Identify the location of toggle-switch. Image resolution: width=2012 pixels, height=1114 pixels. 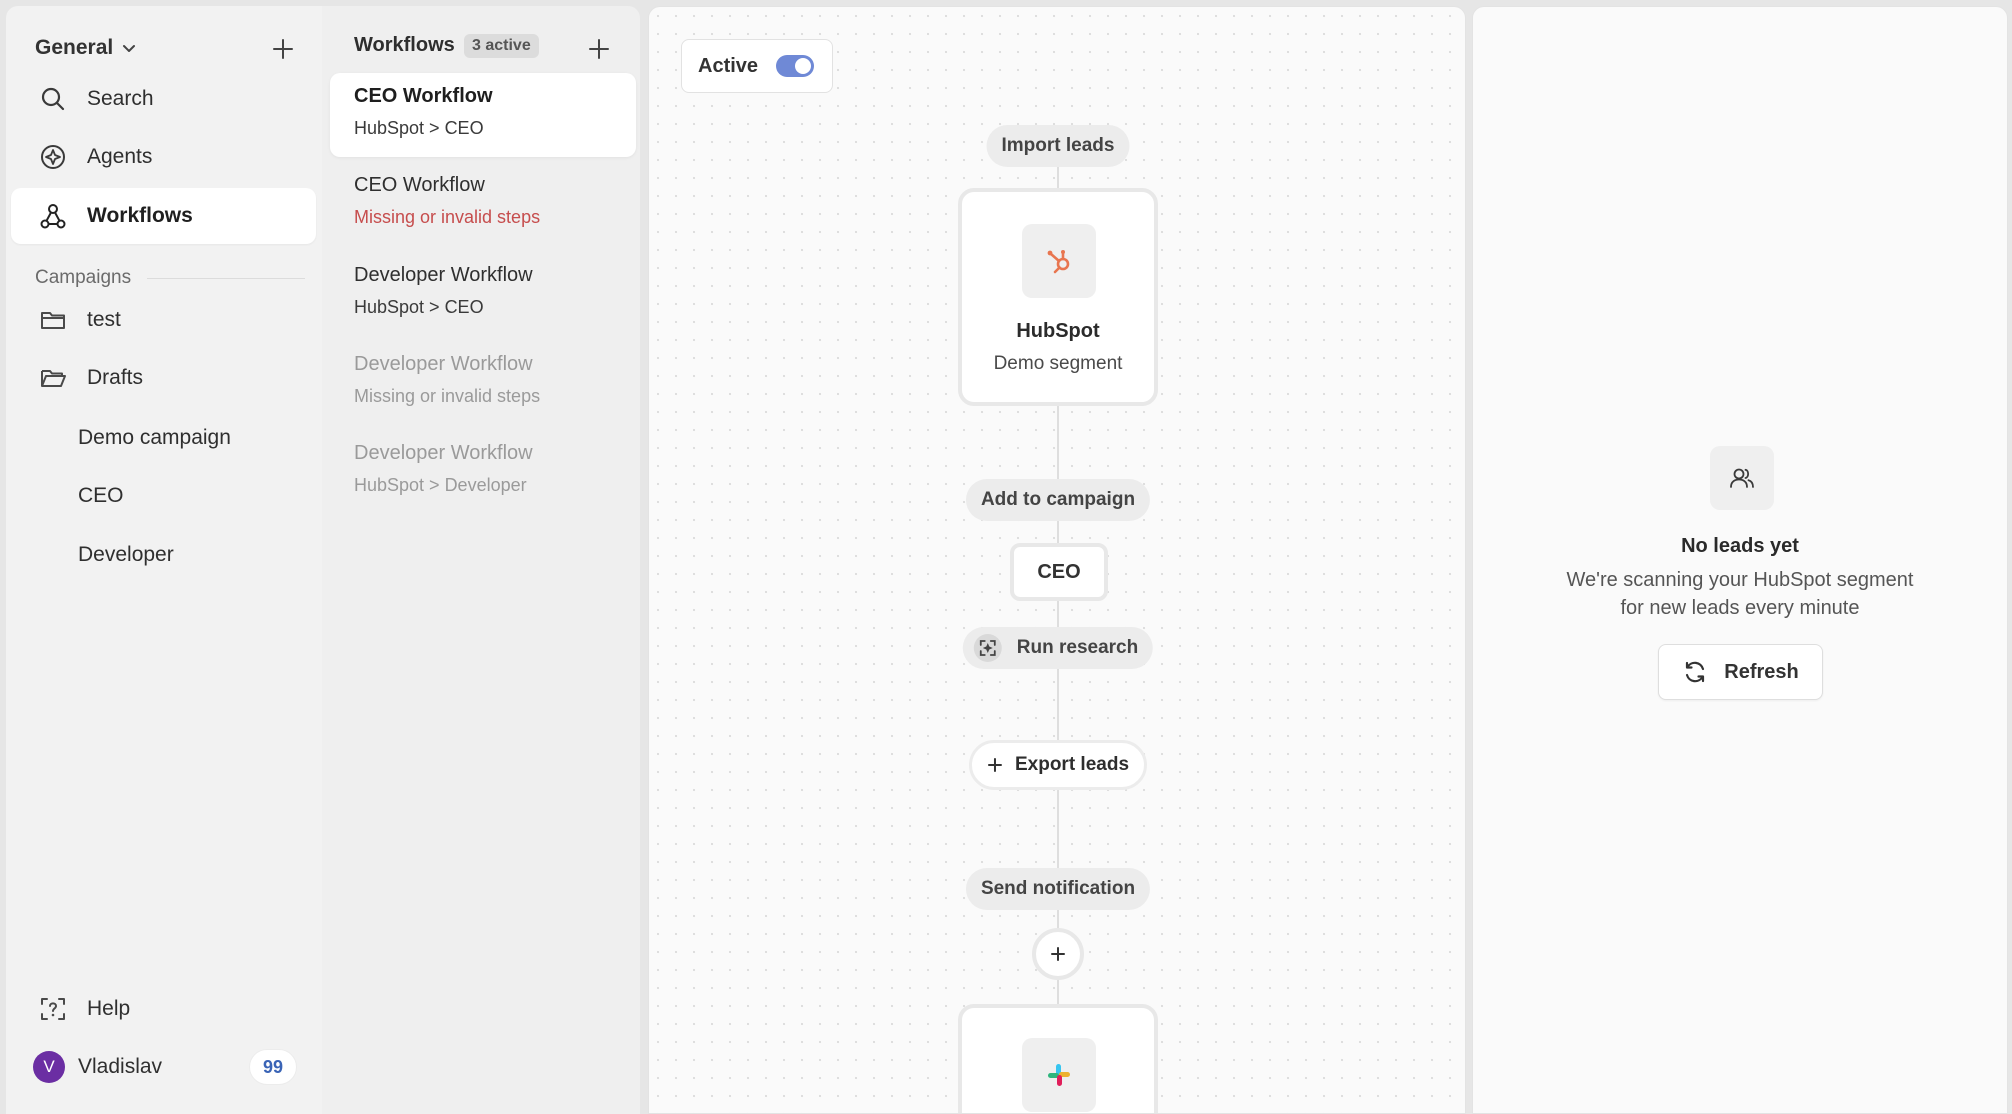
(795, 66).